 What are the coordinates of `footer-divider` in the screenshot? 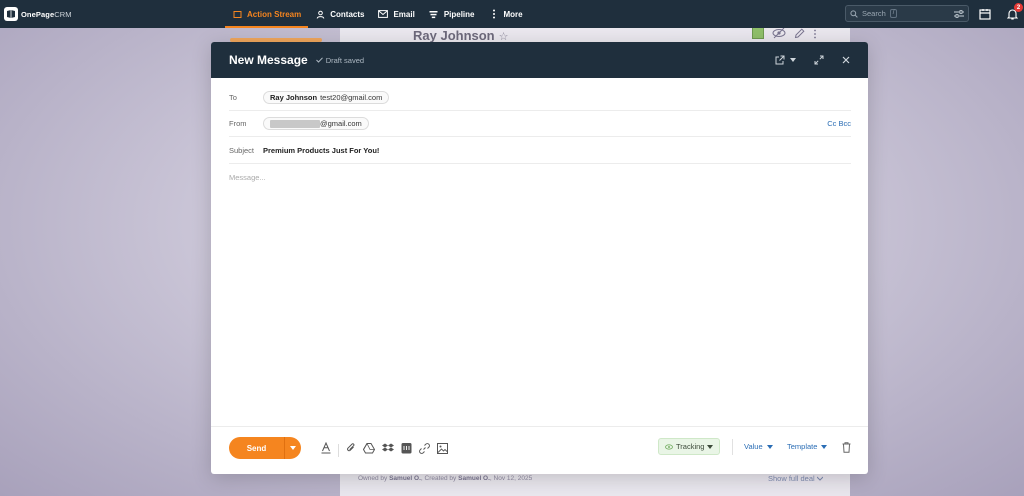 It's located at (732, 447).